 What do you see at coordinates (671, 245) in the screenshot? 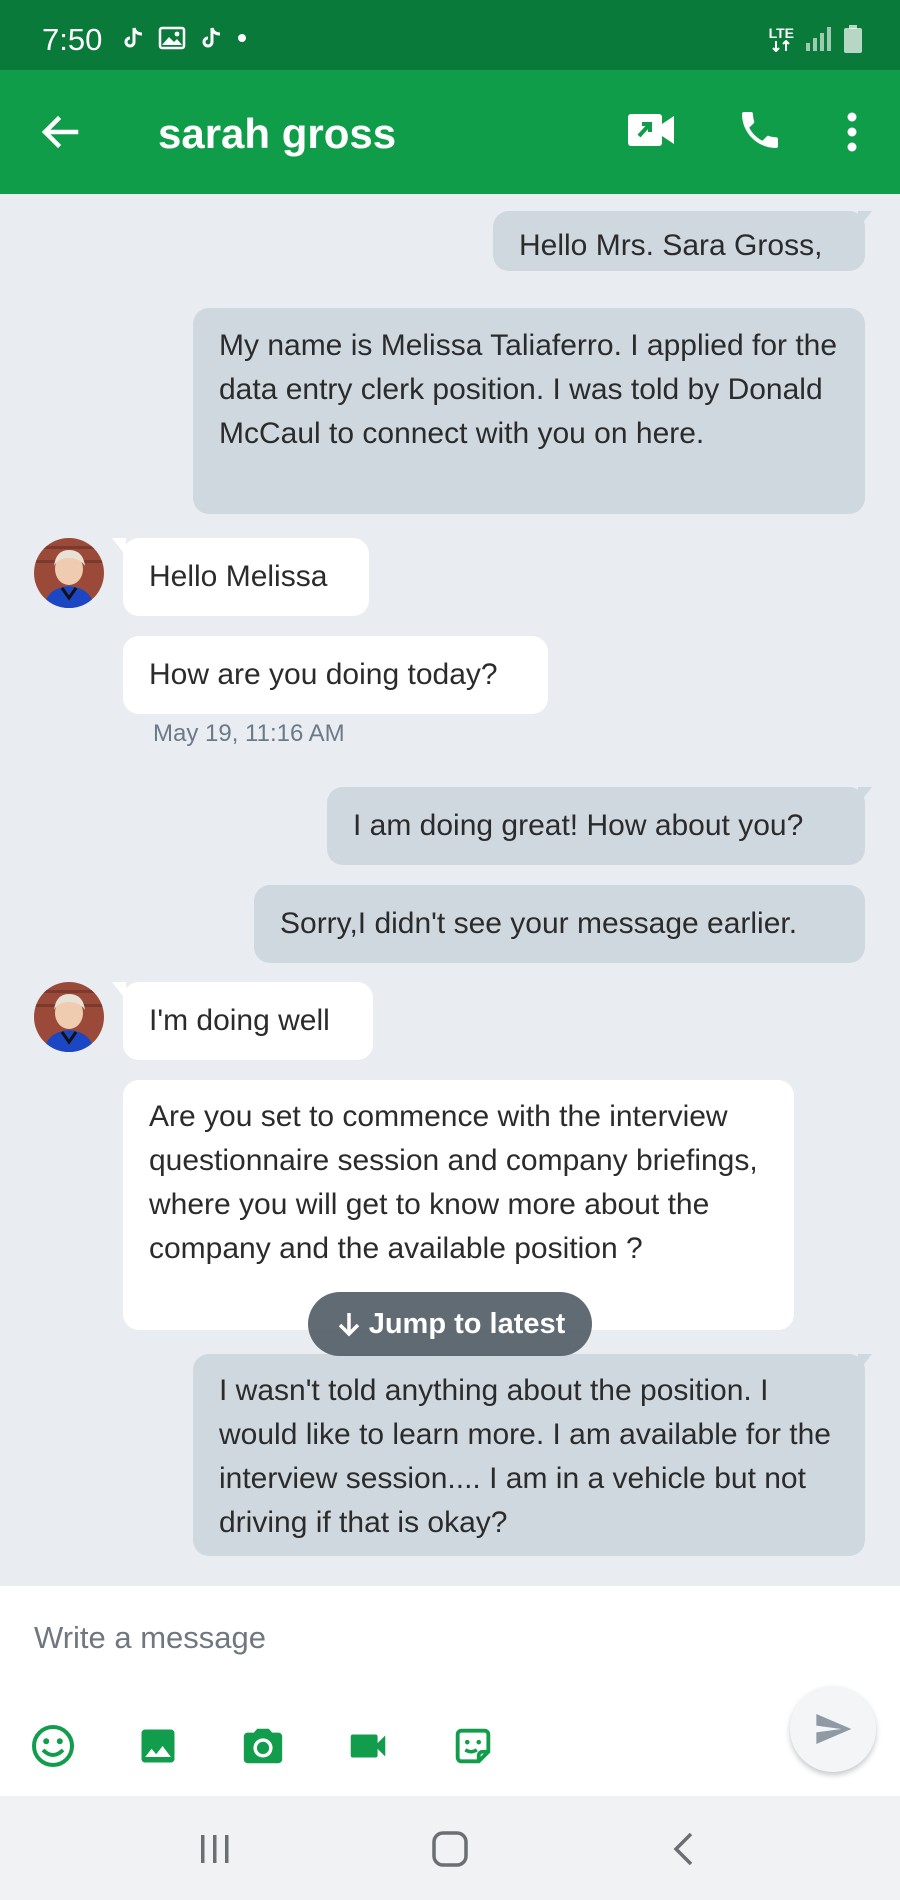
I see `message-text: Hello Mrs. Sara Gross,` at bounding box center [671, 245].